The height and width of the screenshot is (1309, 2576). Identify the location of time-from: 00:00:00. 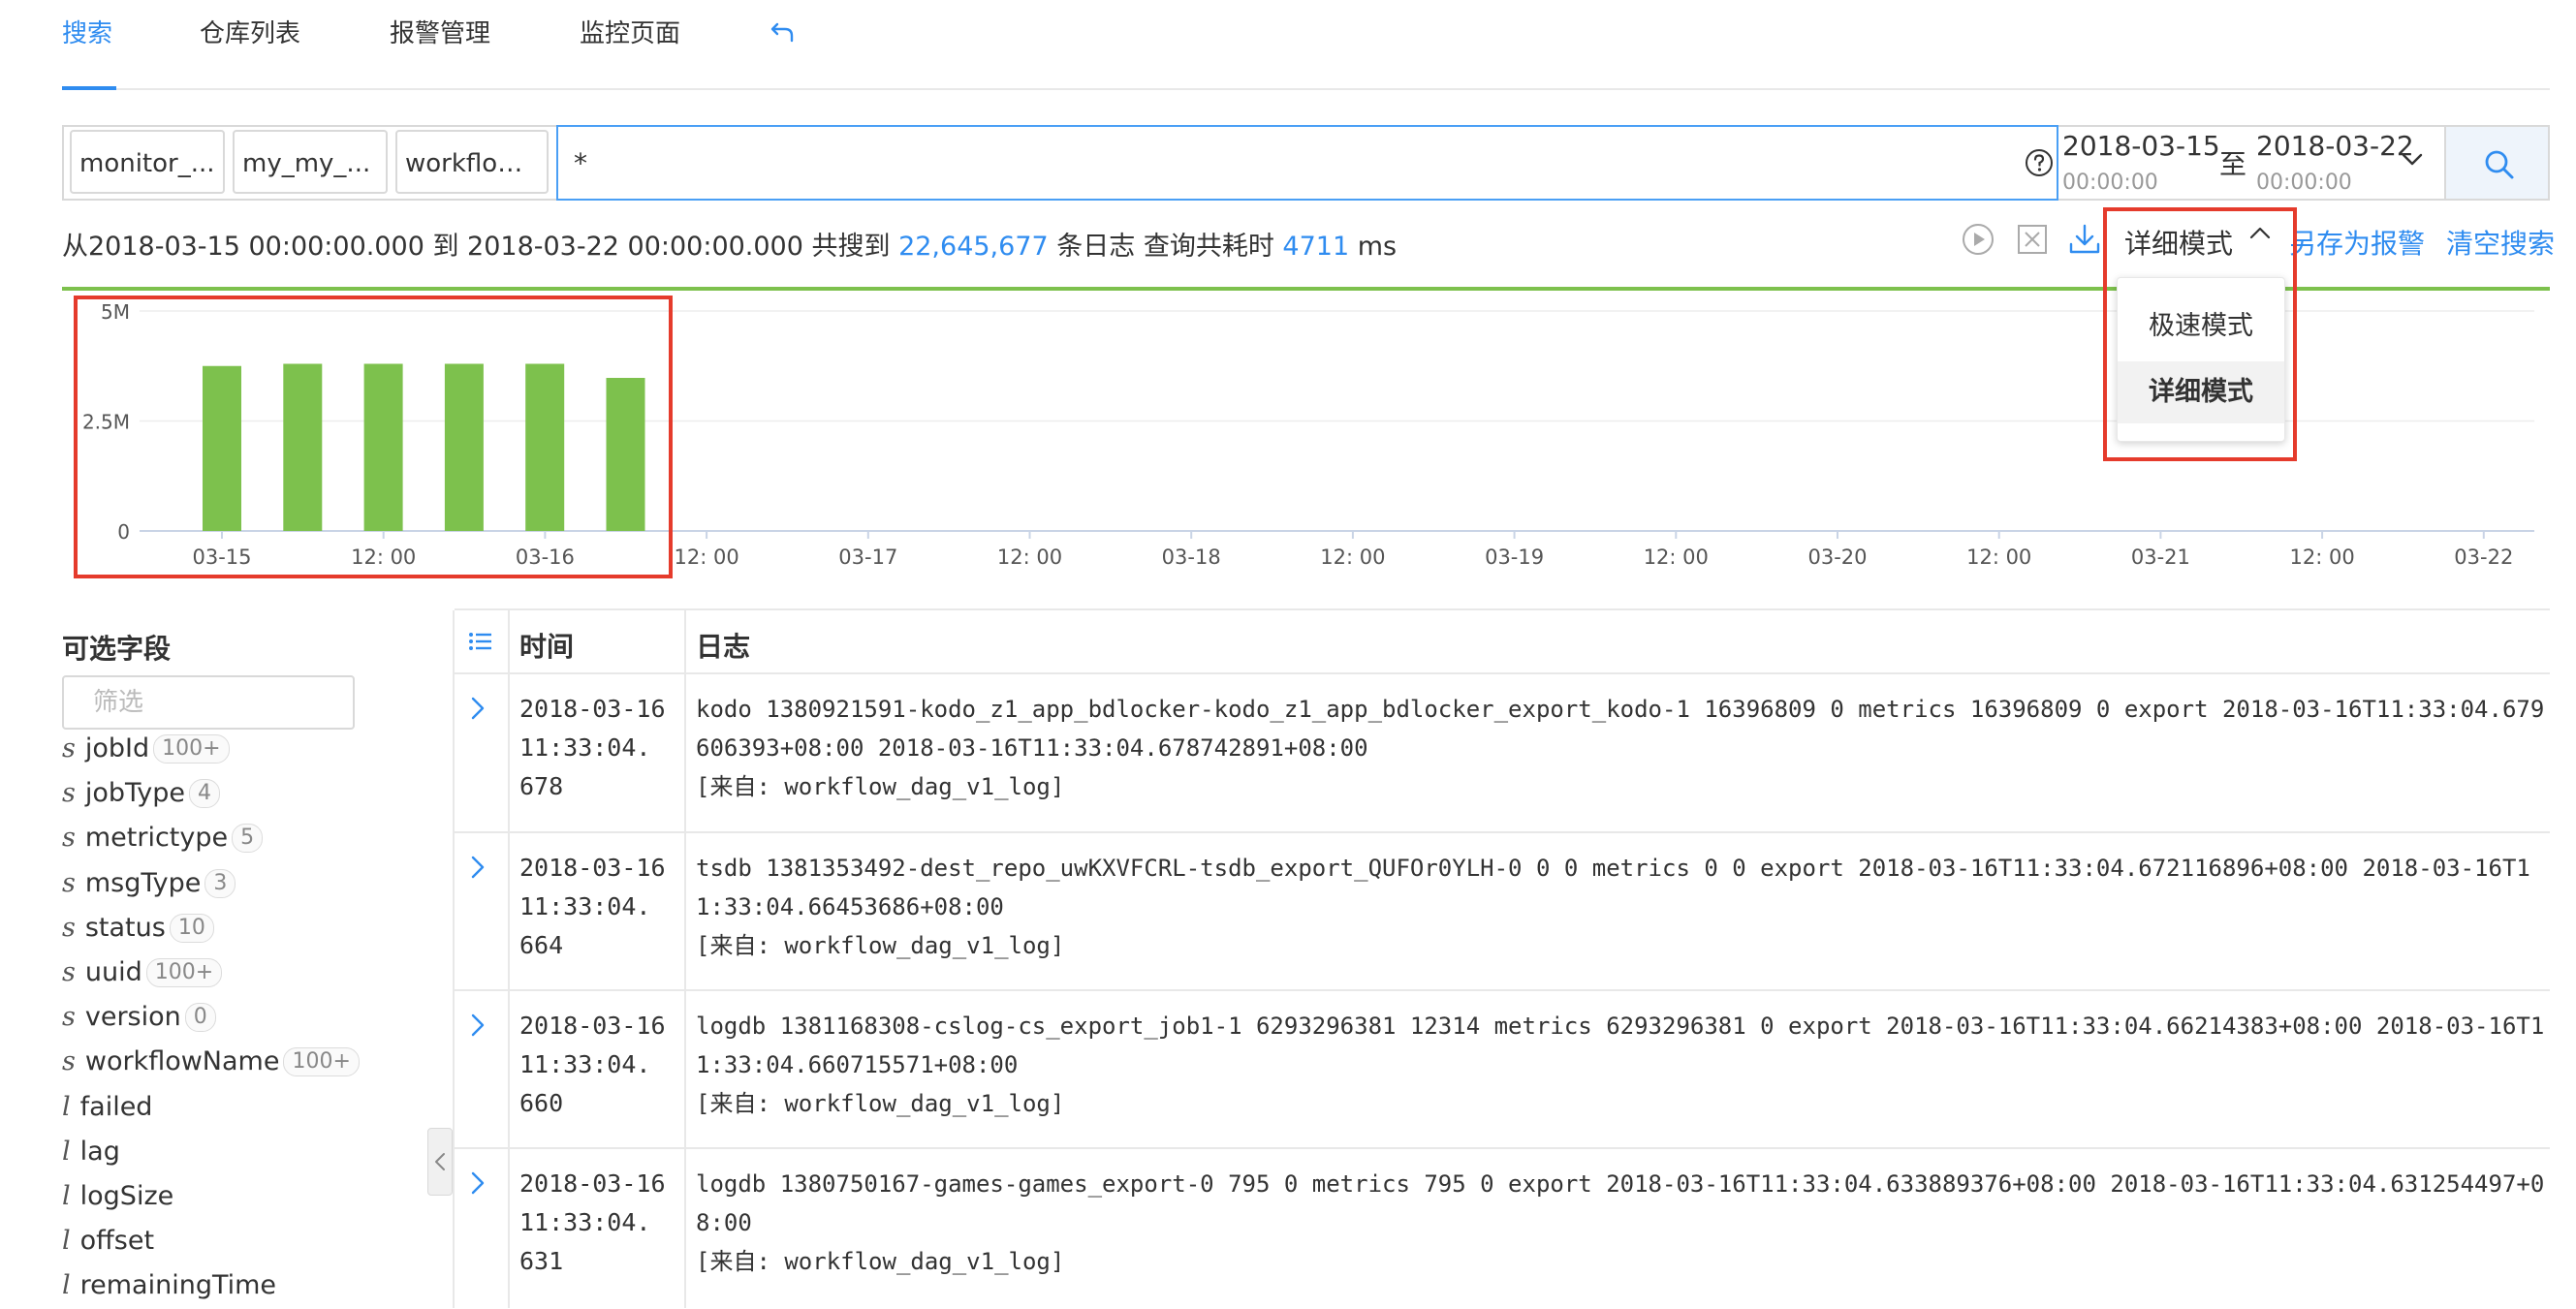
(2110, 183).